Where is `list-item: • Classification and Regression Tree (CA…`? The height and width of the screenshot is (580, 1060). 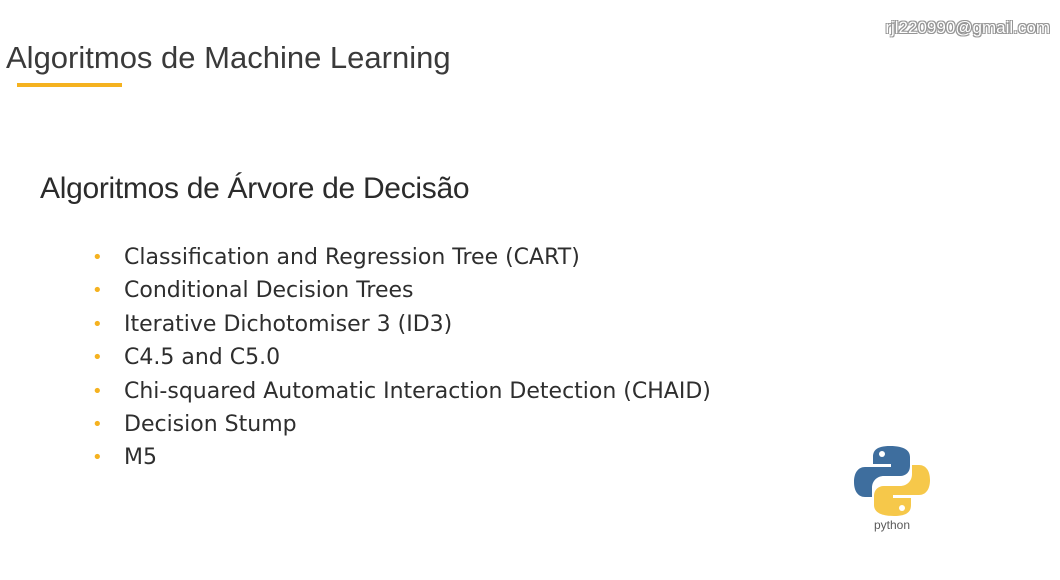
list-item: • Classification and Regression Tree (CA… is located at coordinates (401, 257).